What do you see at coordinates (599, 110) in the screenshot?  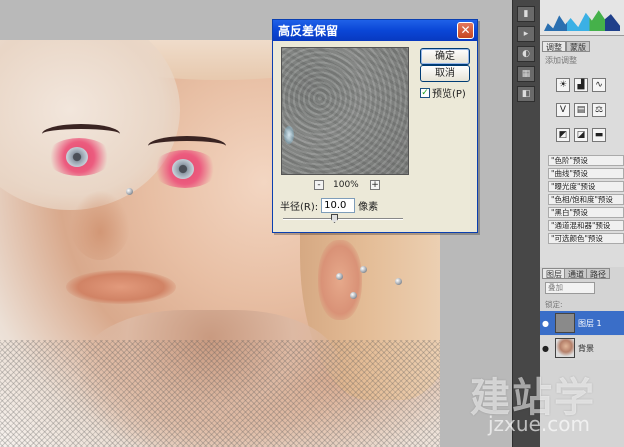 I see `color-balance-icon: ⚖` at bounding box center [599, 110].